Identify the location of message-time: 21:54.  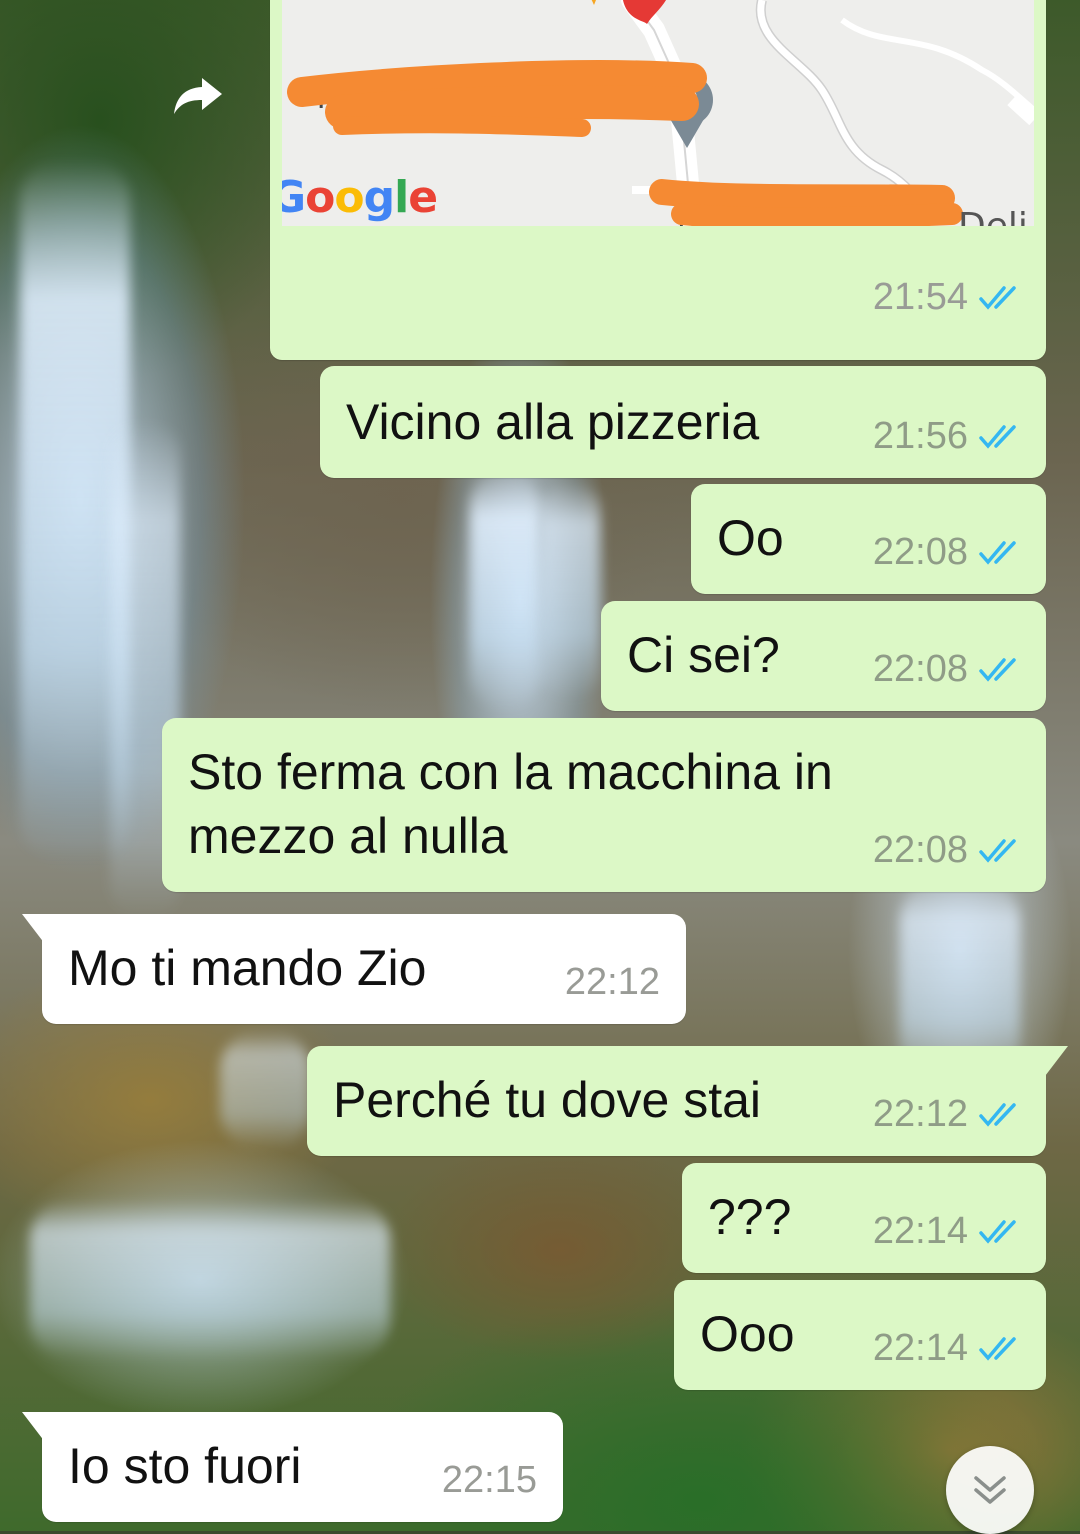
(920, 297).